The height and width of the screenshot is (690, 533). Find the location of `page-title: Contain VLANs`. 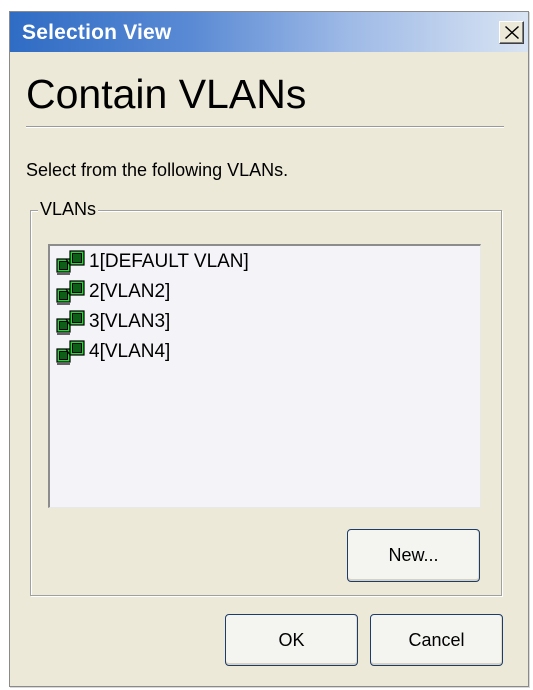

page-title: Contain VLANs is located at coordinates (166, 94).